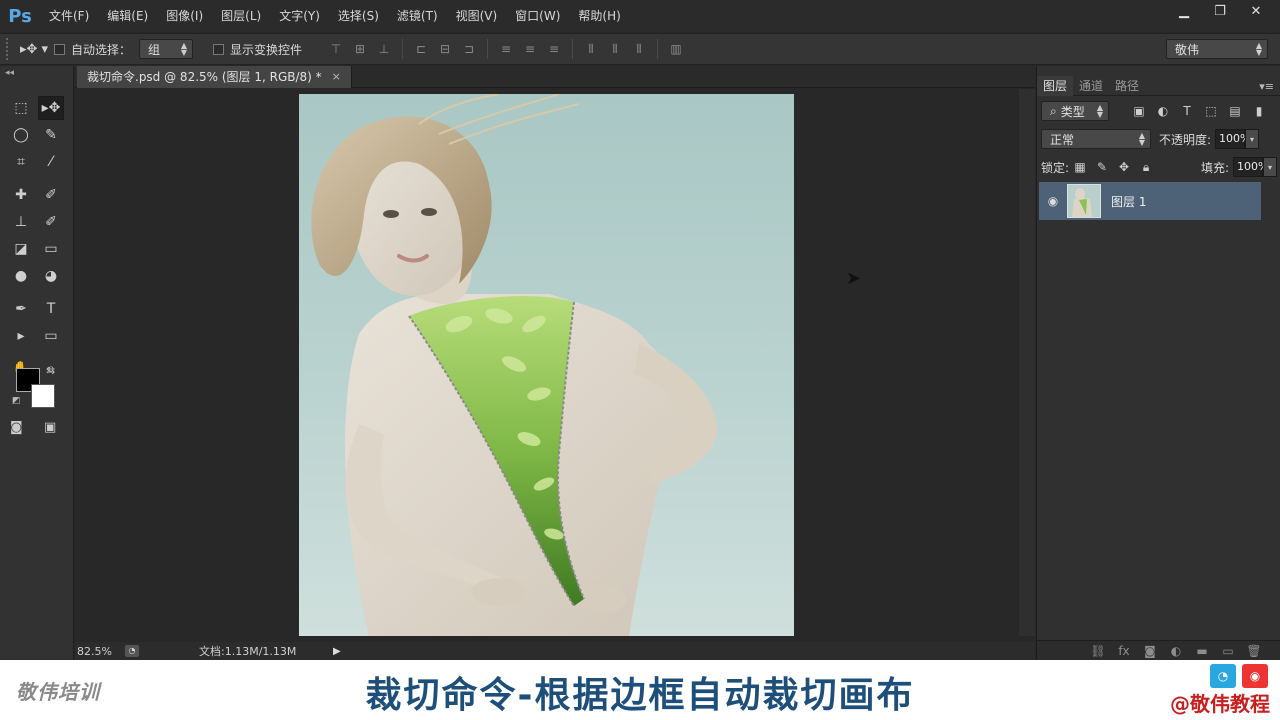 The height and width of the screenshot is (720, 1280). I want to click on screen-mode-icon: ▣, so click(50, 427).